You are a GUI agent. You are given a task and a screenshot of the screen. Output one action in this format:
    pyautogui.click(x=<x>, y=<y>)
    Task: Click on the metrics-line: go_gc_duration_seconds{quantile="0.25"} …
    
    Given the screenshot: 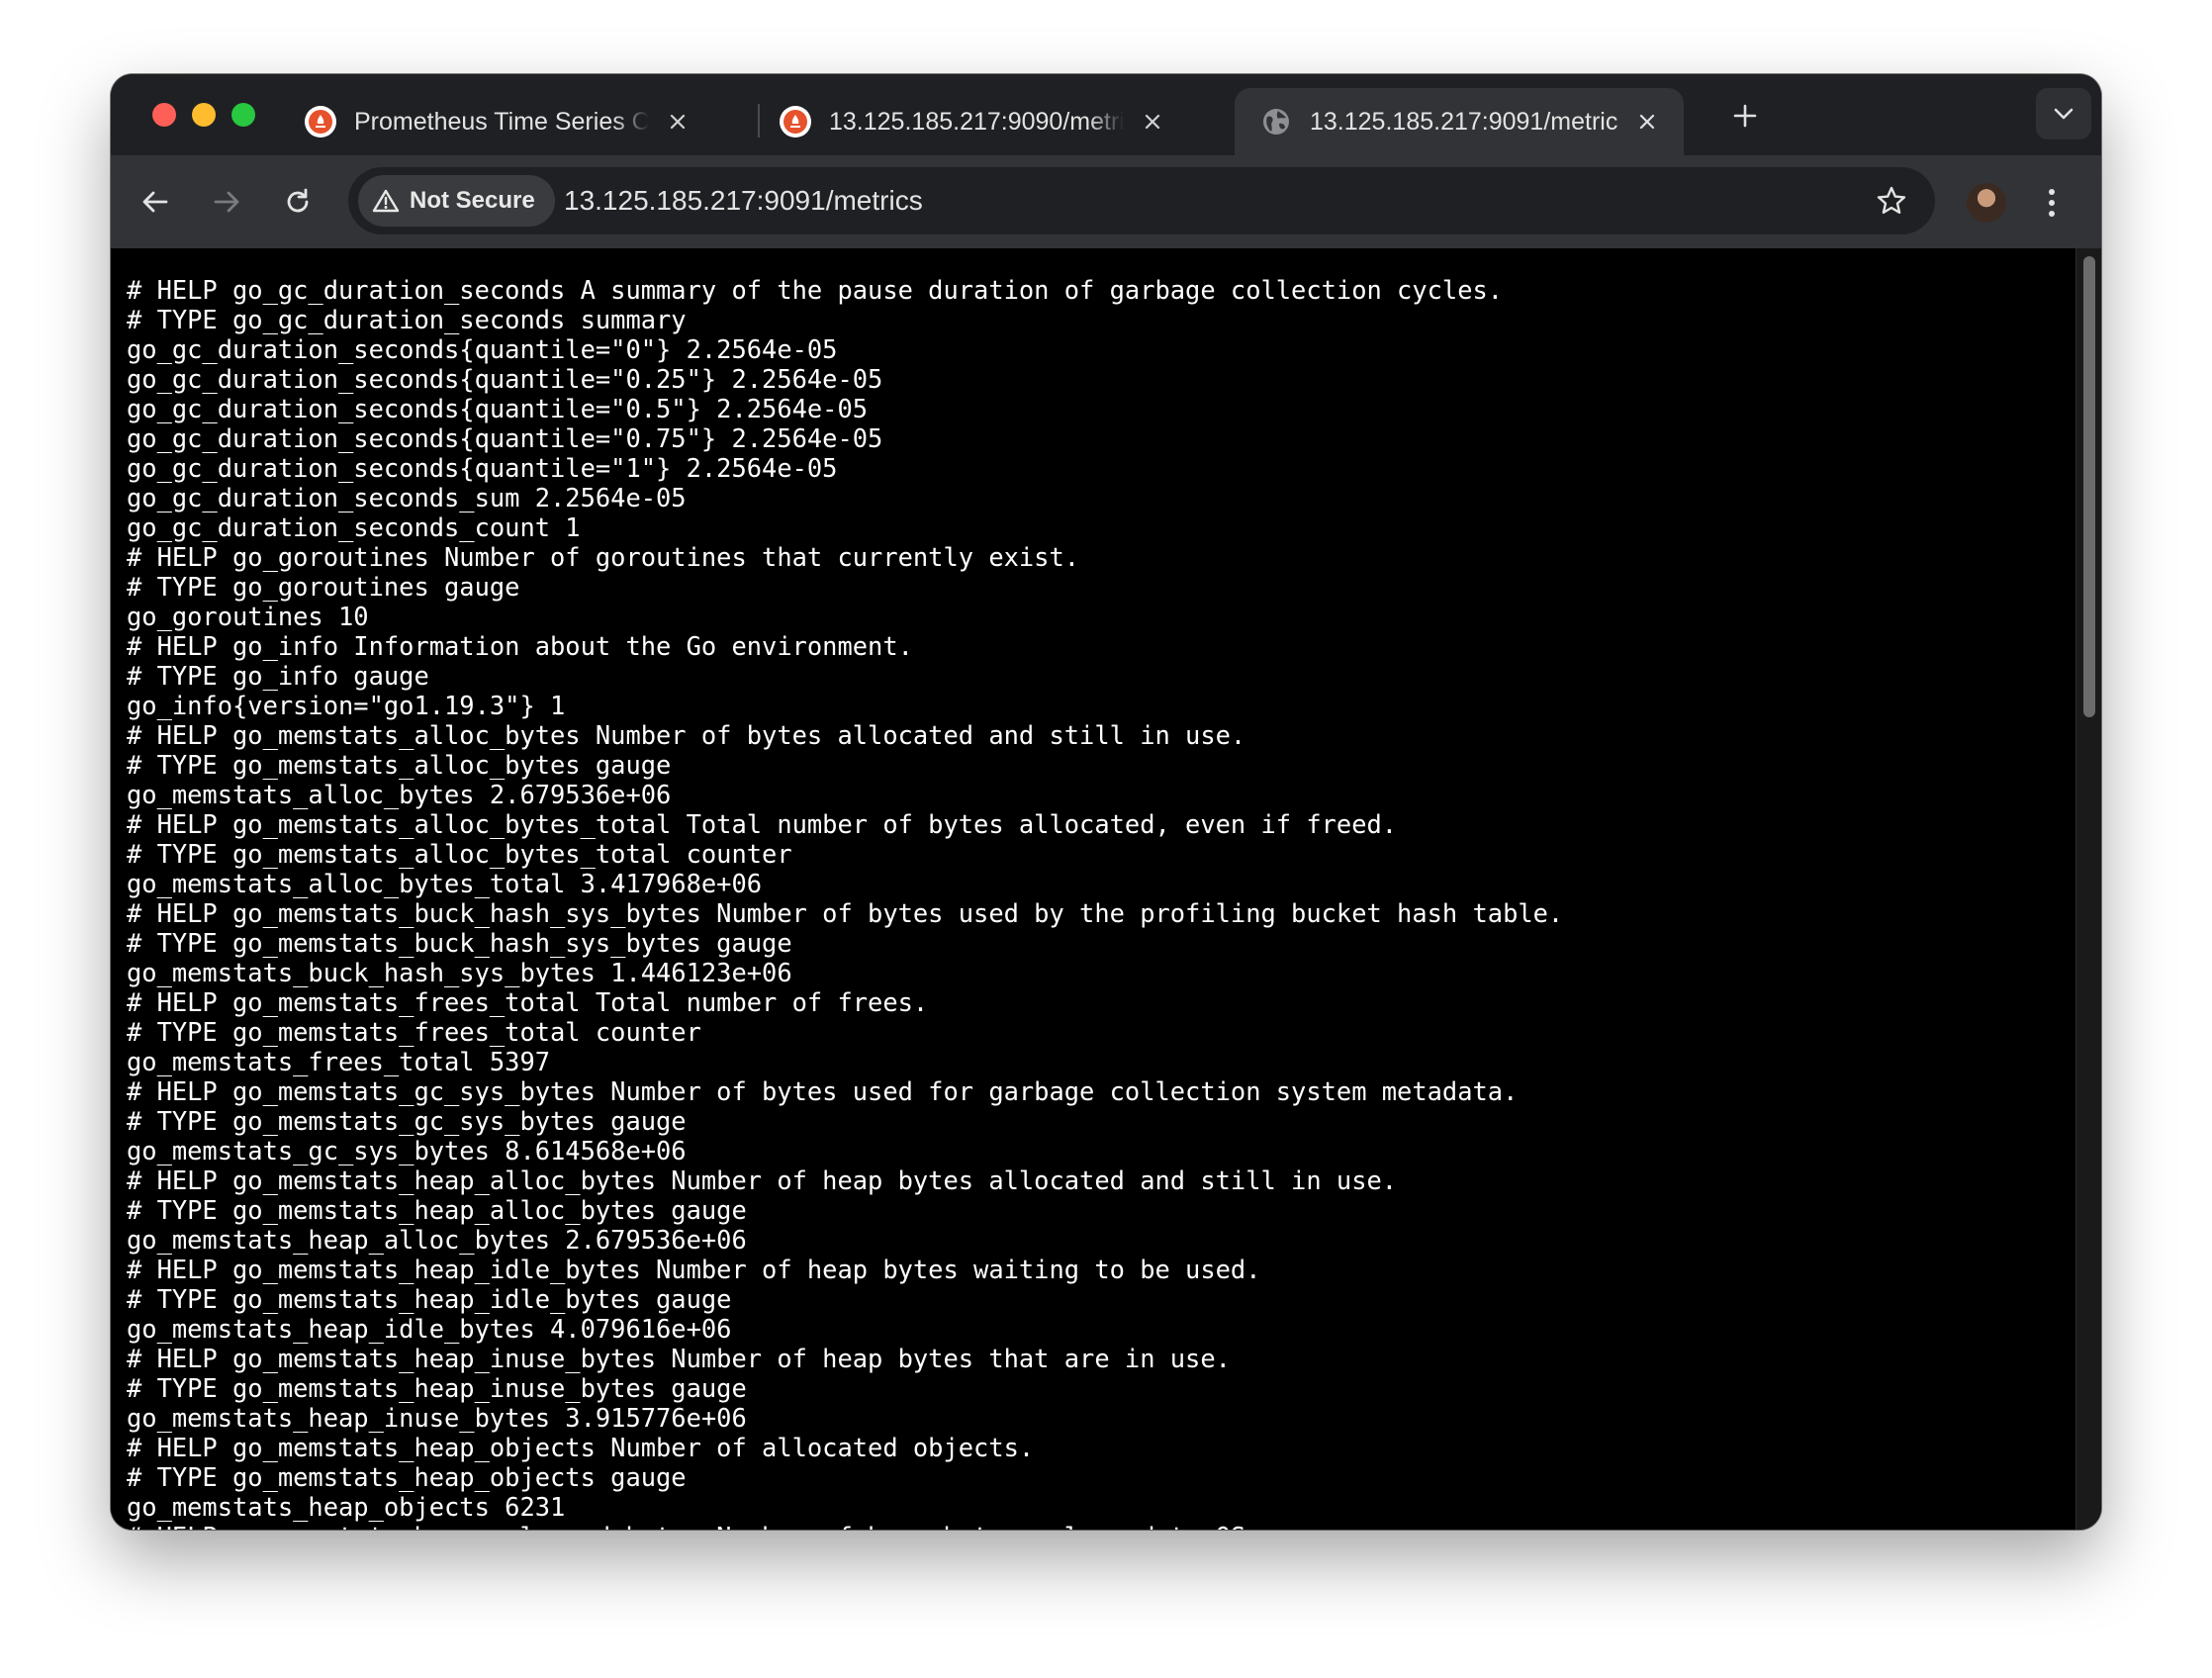 What is the action you would take?
    pyautogui.click(x=505, y=379)
    